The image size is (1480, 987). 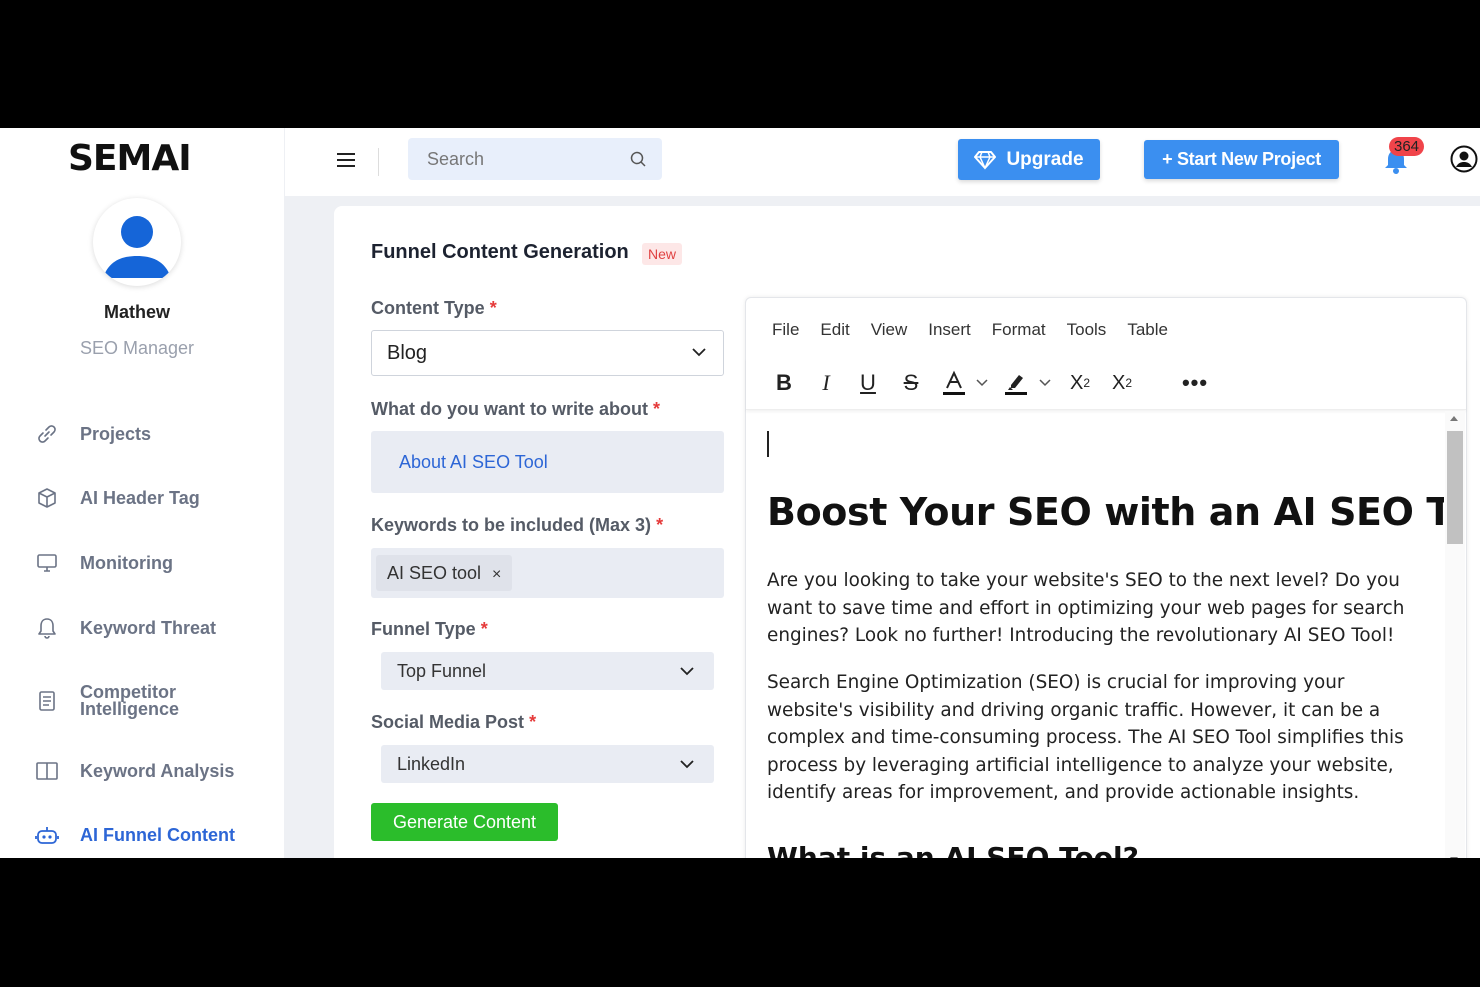 I want to click on search-box, so click(x=535, y=159).